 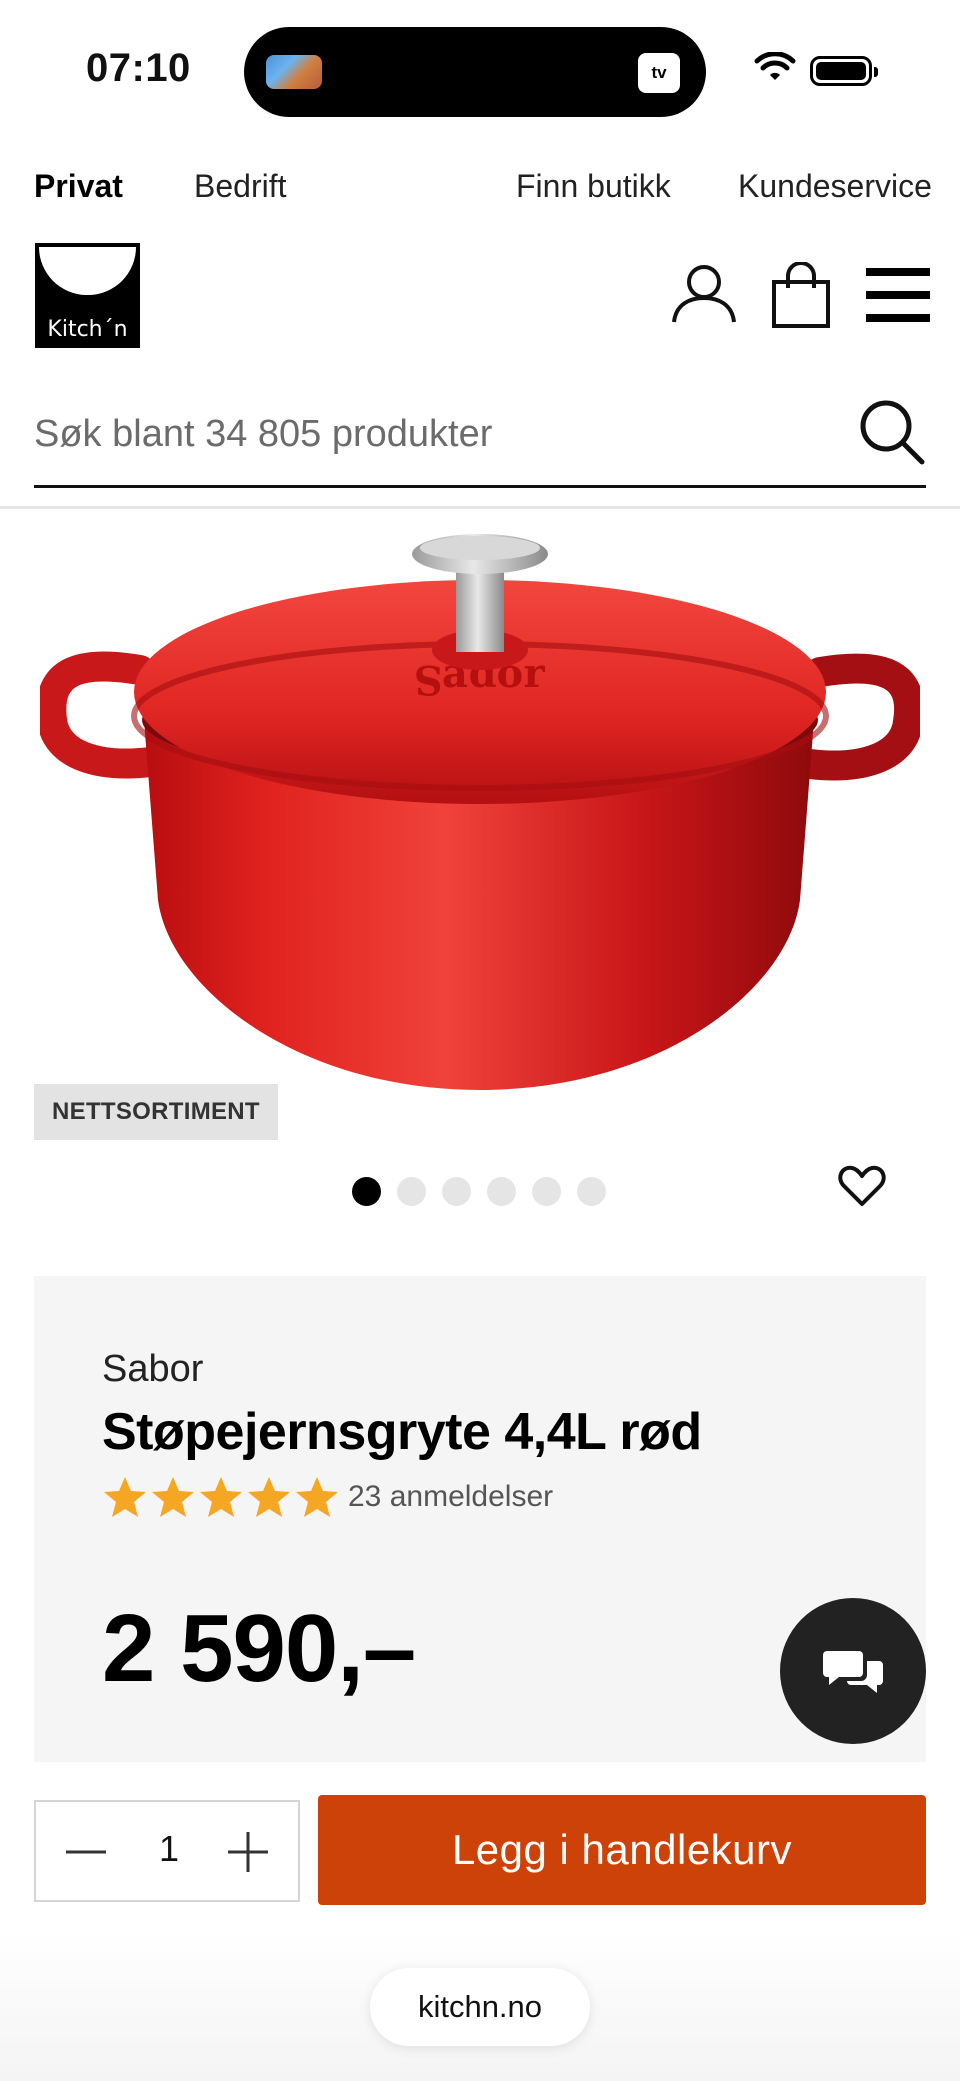 What do you see at coordinates (240, 186) in the screenshot?
I see `nav-bedrift: Bedrift` at bounding box center [240, 186].